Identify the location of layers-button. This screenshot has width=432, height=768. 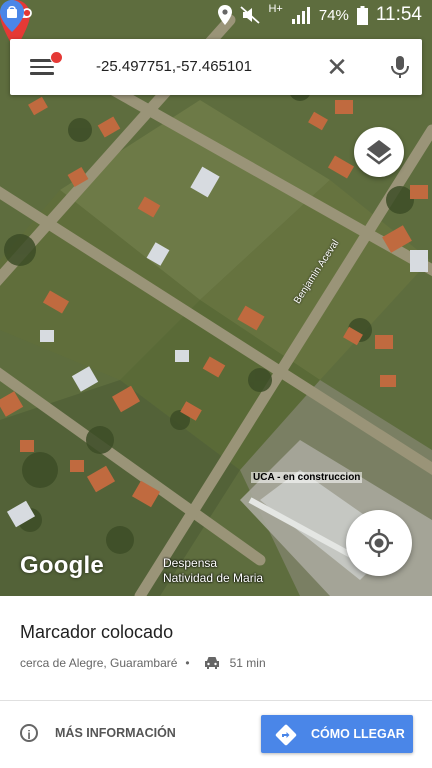
(379, 152).